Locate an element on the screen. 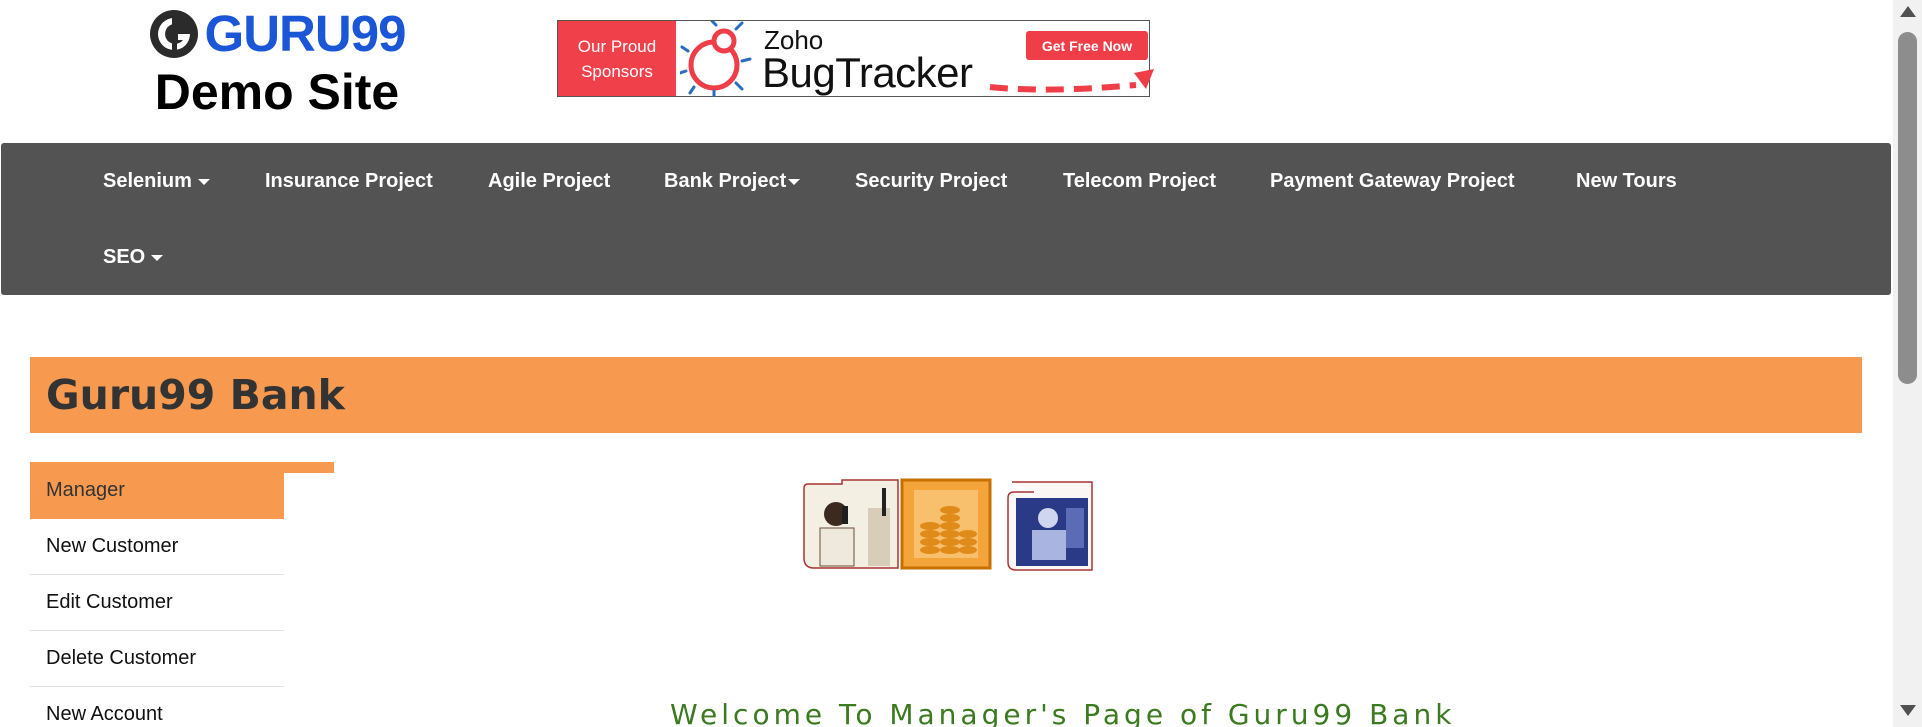  sidebar-item-new-account: New Account is located at coordinates (157, 707).